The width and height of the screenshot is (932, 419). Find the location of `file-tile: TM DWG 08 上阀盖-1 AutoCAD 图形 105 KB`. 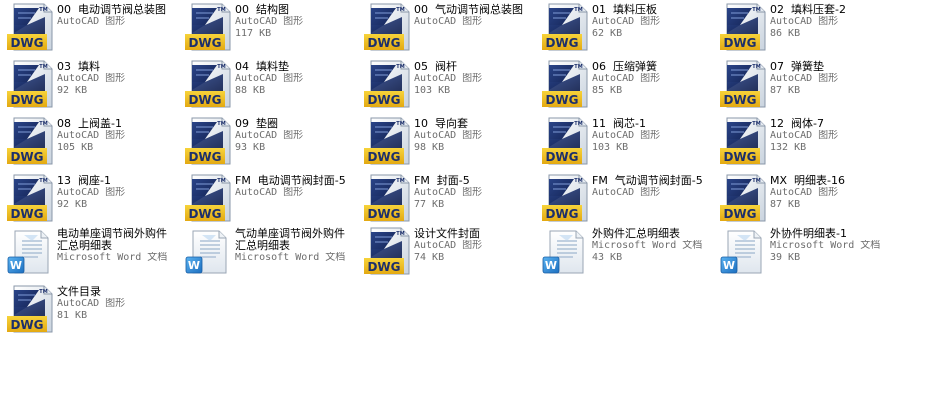

file-tile: TM DWG 08 上阀盖-1 AutoCAD 图形 105 KB is located at coordinates (88, 141).